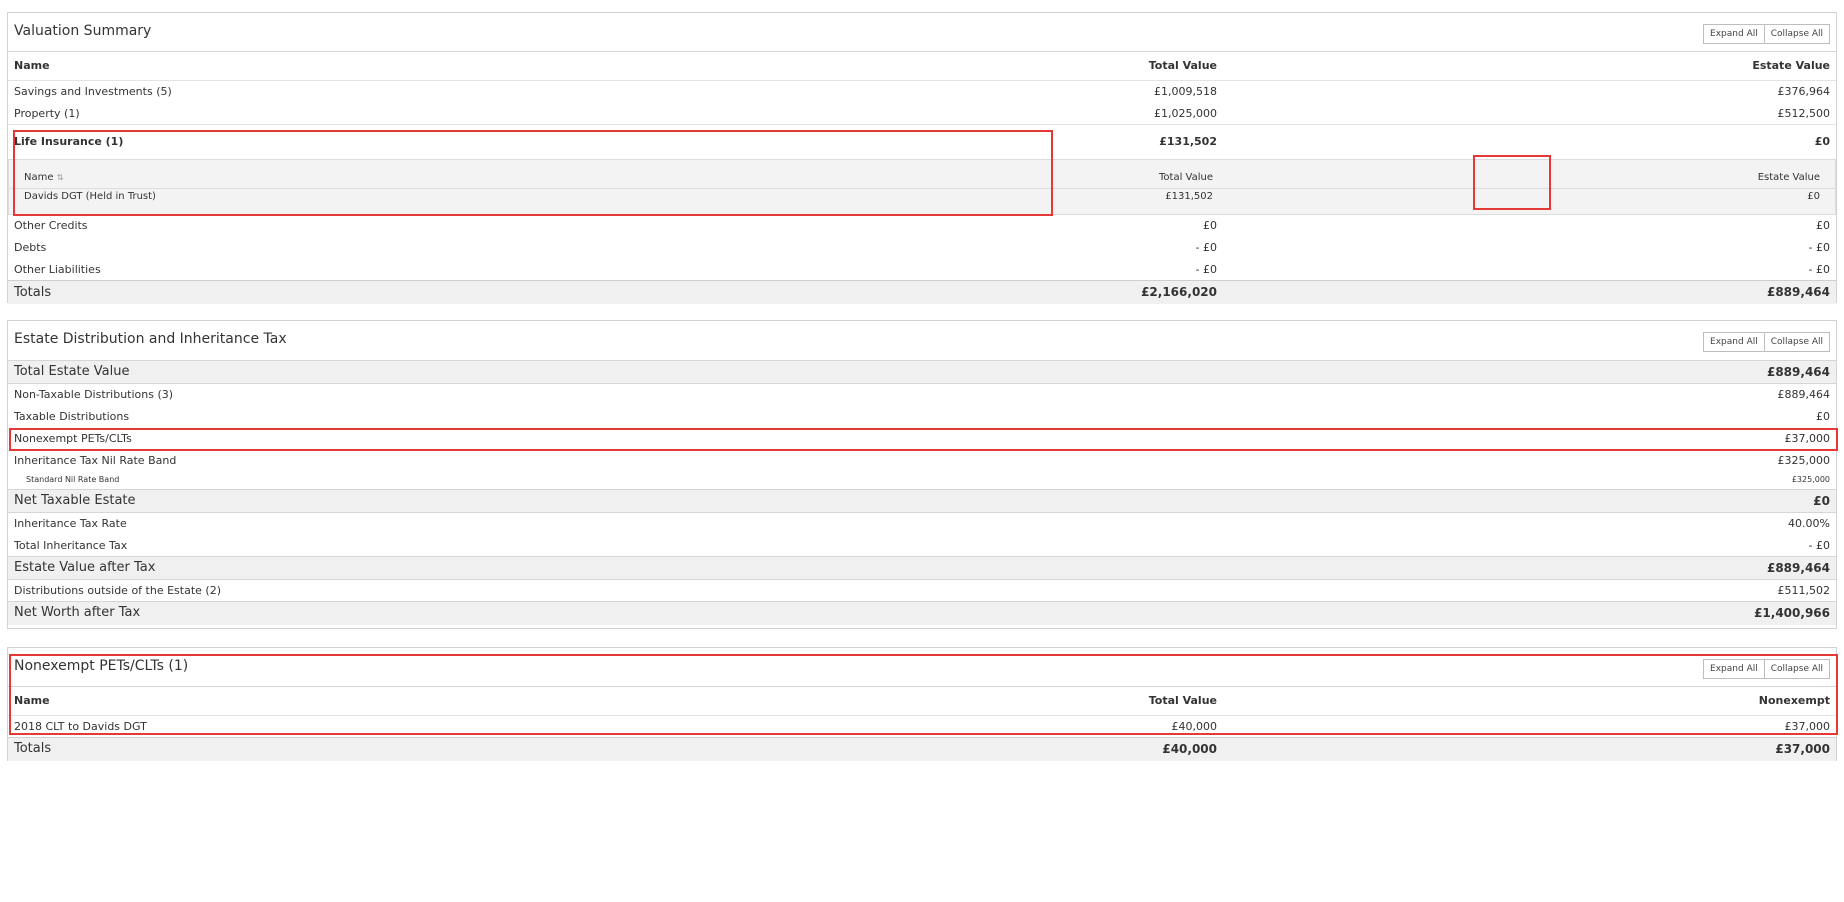  What do you see at coordinates (922, 174) in the screenshot?
I see `nested-table-header: Name ⇅ Total Value Estate Value` at bounding box center [922, 174].